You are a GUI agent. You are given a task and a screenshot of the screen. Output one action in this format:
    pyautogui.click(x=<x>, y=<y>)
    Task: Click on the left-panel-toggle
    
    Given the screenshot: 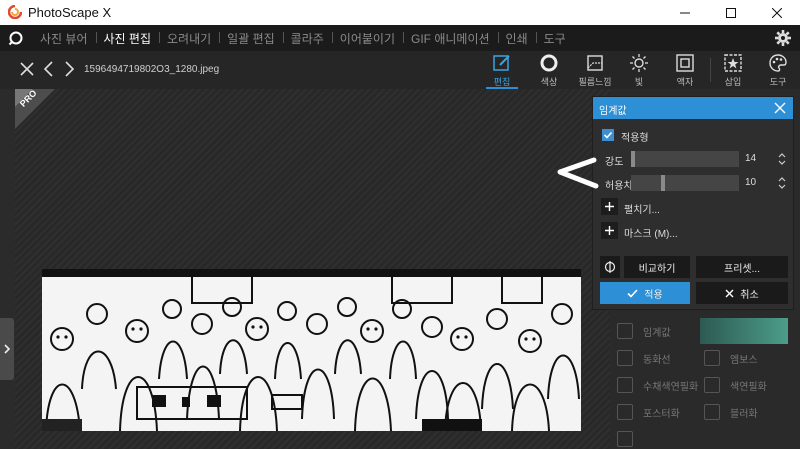 What is the action you would take?
    pyautogui.click(x=7, y=349)
    